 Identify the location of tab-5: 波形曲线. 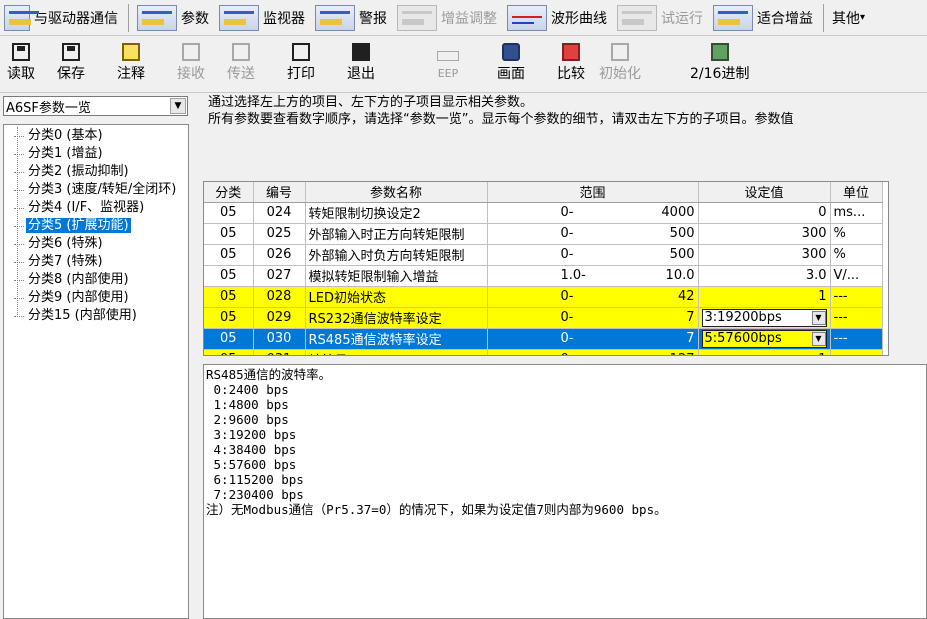
(557, 18).